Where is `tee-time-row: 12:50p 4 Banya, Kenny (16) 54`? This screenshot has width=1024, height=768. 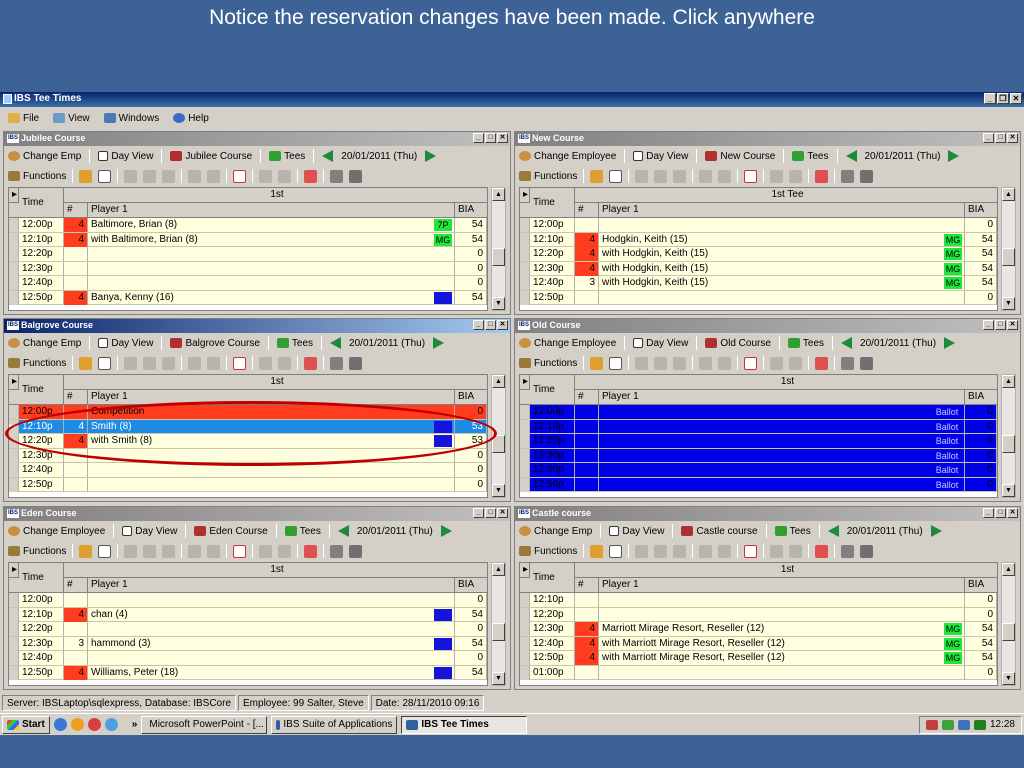 tee-time-row: 12:50p 4 Banya, Kenny (16) 54 is located at coordinates (248, 297).